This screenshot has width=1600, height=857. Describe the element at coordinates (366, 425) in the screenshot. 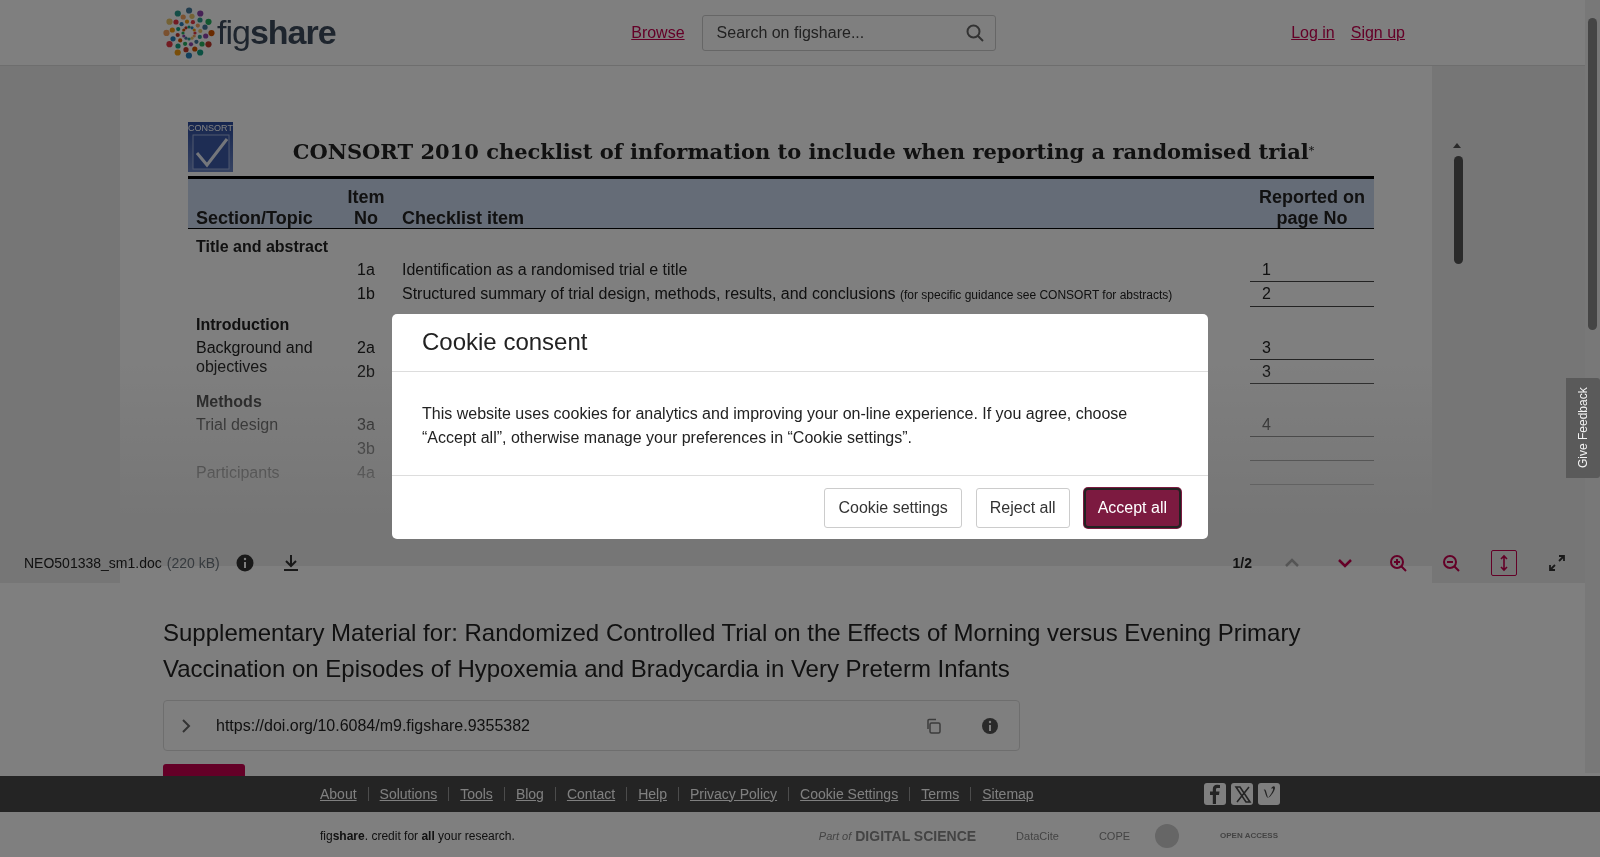

I see `item-number: 3a` at that location.